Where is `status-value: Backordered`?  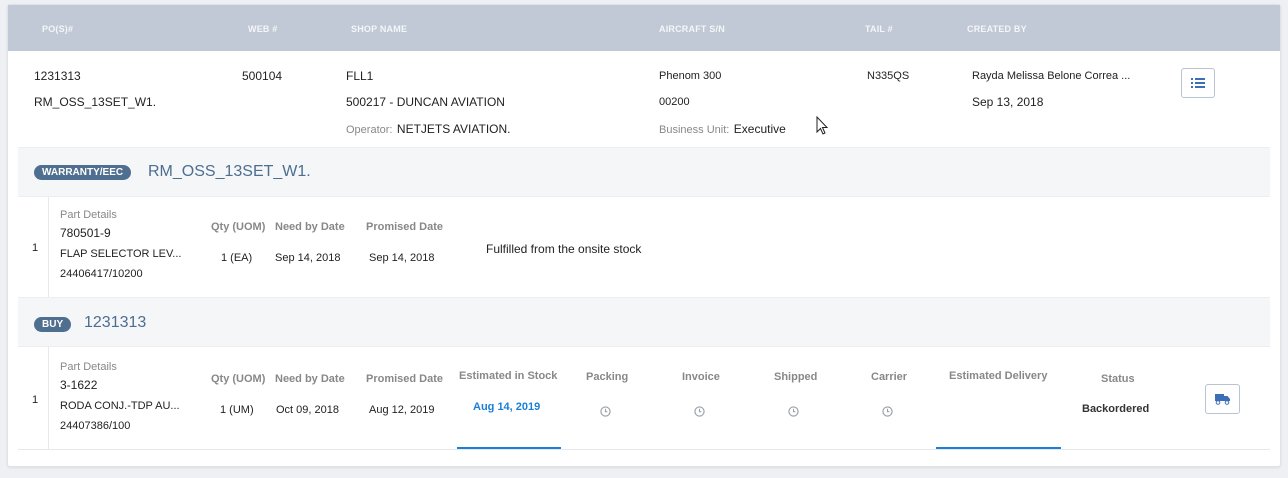
status-value: Backordered is located at coordinates (1116, 409).